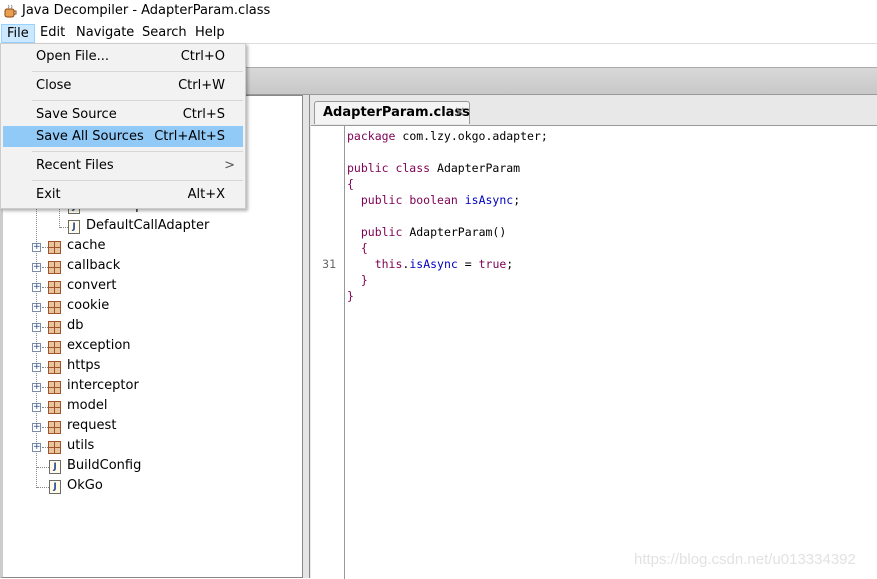  What do you see at coordinates (454, 232) in the screenshot?
I see `code-token: AdapterParam()` at bounding box center [454, 232].